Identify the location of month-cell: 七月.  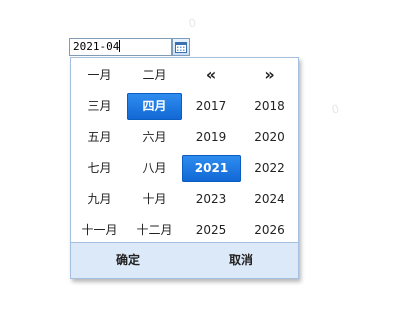
(99, 168).